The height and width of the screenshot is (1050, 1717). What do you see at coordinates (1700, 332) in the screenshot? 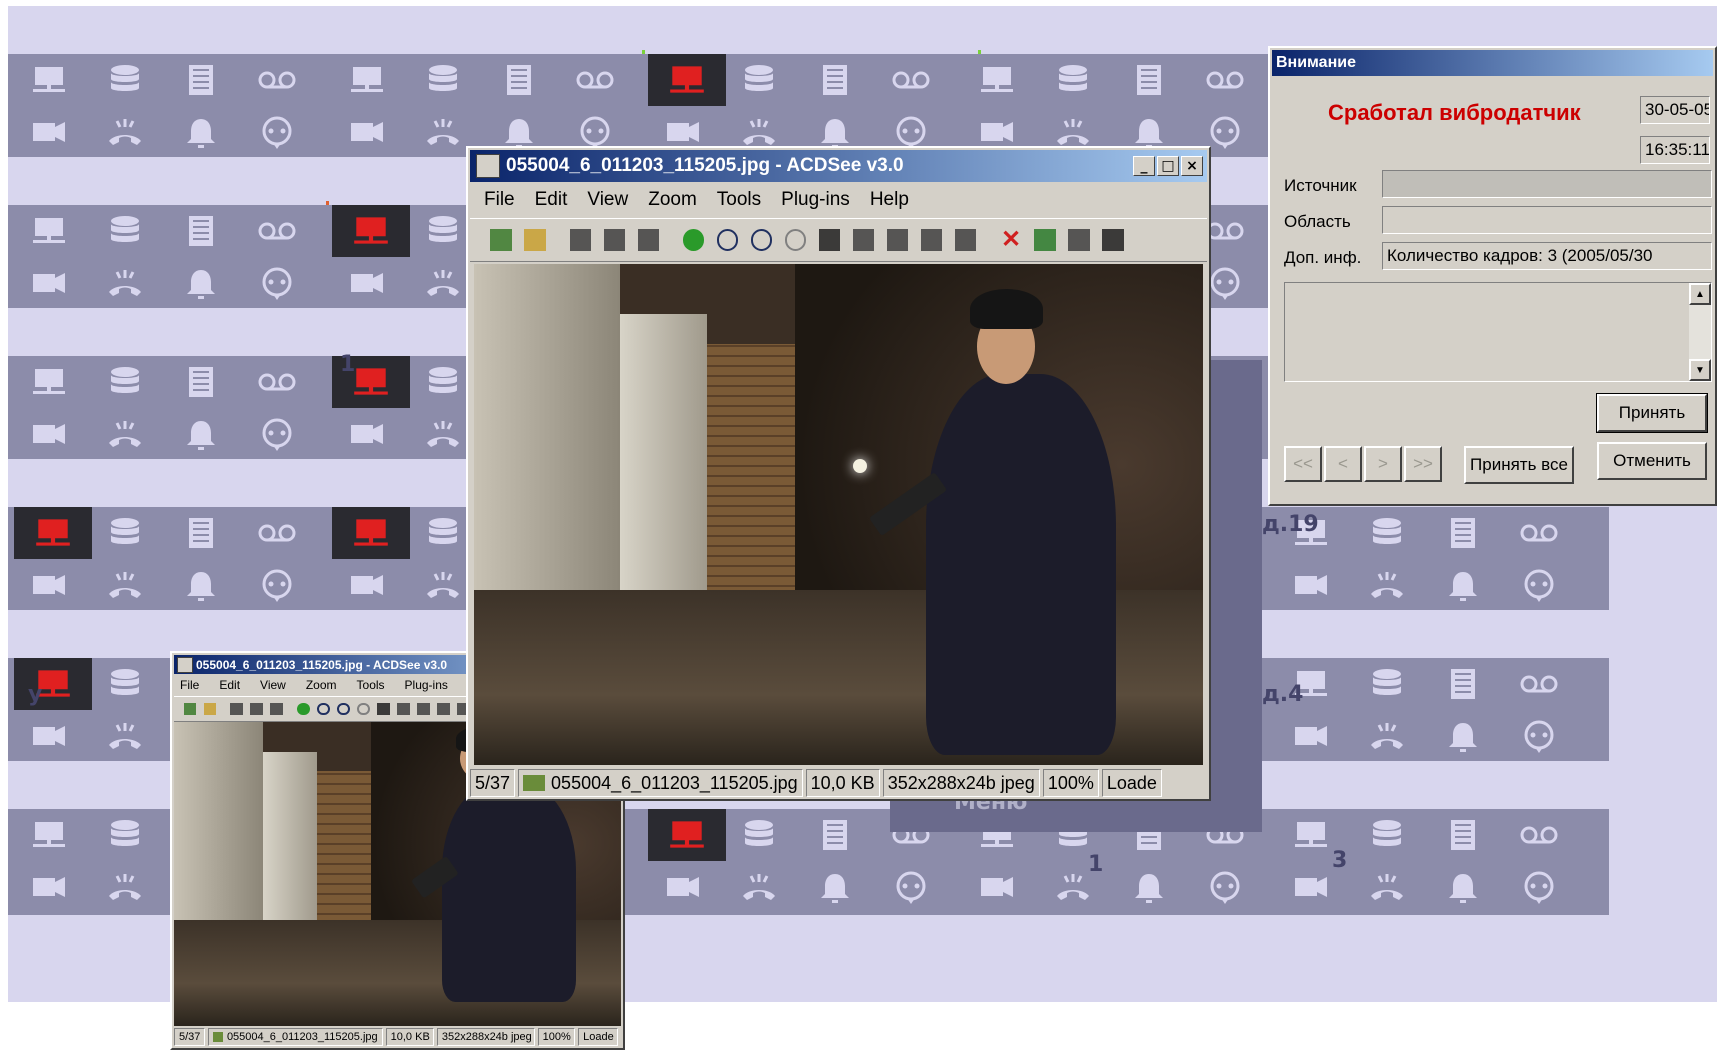
I see `vertical-scrollbar: ▲ ▼` at bounding box center [1700, 332].